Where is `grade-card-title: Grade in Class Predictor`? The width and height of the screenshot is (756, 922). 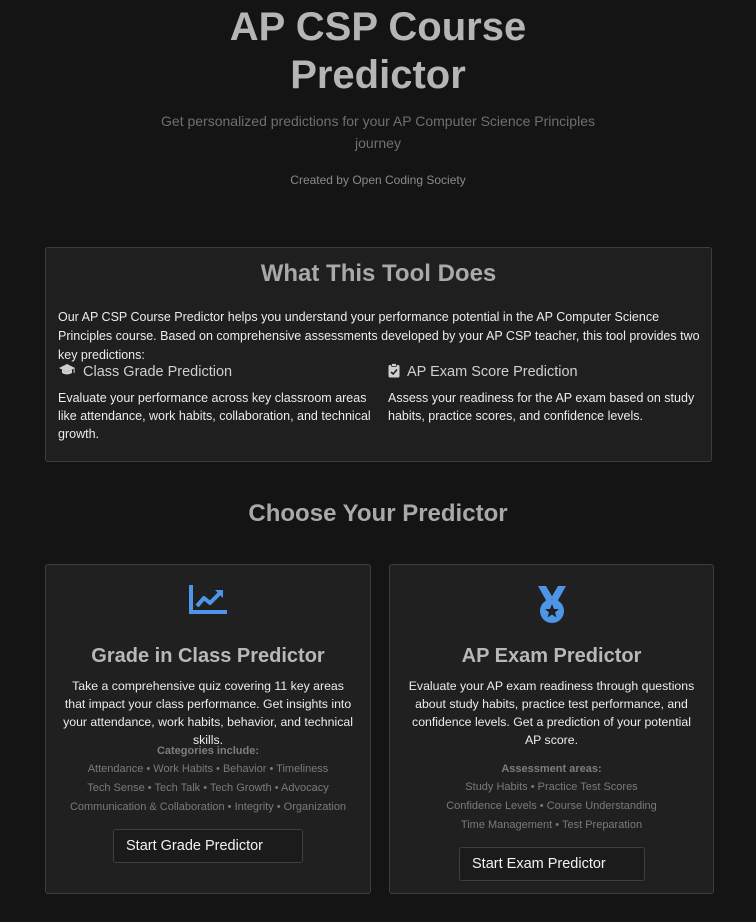
grade-card-title: Grade in Class Predictor is located at coordinates (208, 656).